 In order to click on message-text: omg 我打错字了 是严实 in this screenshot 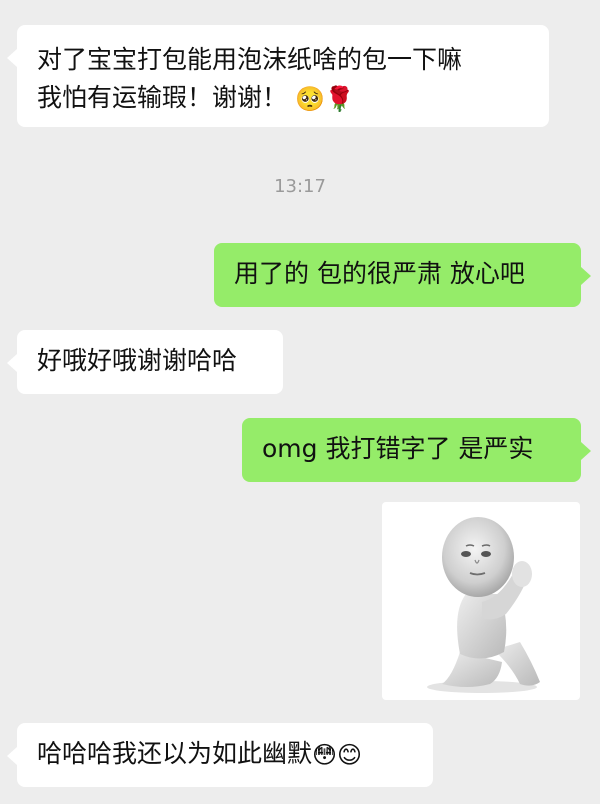, I will do `click(398, 448)`.